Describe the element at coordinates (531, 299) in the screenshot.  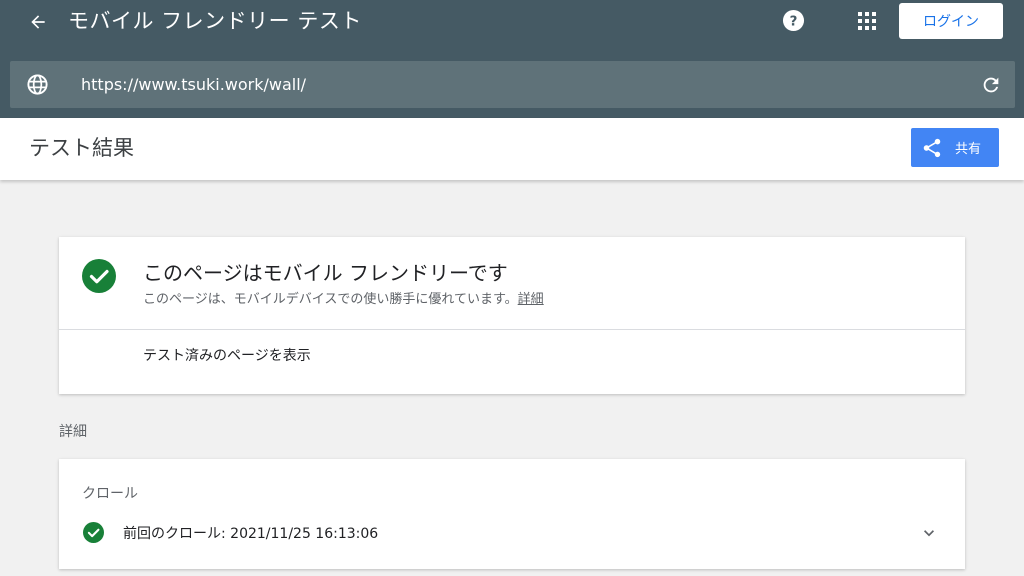
I see `details-link: 詳細` at that location.